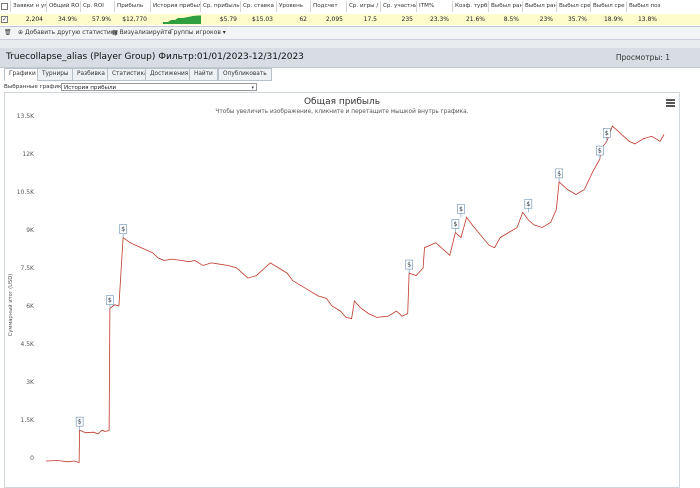 The height and width of the screenshot is (488, 700). What do you see at coordinates (32, 458) in the screenshot?
I see `y-tick-label: 0` at bounding box center [32, 458].